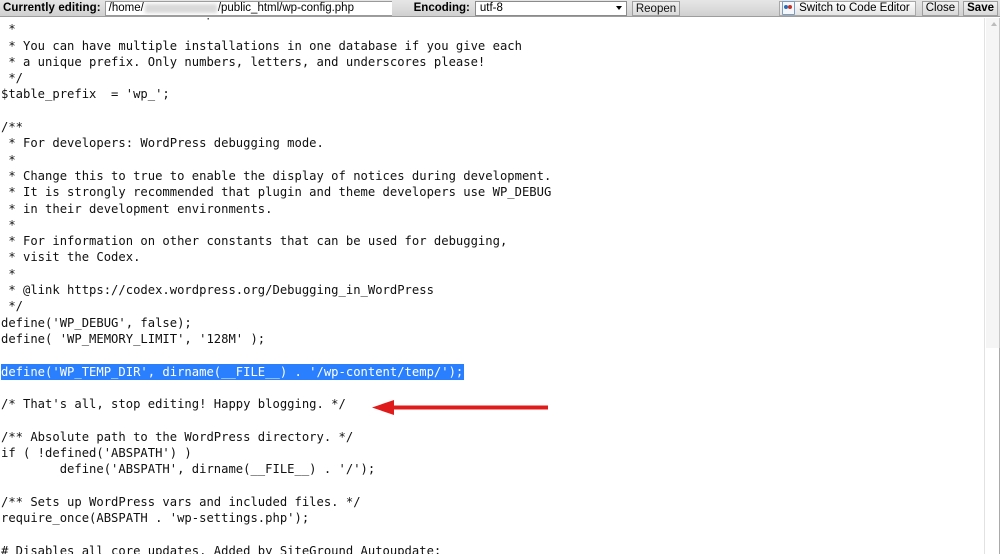 Image resolution: width=1000 pixels, height=554 pixels. Describe the element at coordinates (126, 7) in the screenshot. I see `file-path-prefix: /home/` at that location.